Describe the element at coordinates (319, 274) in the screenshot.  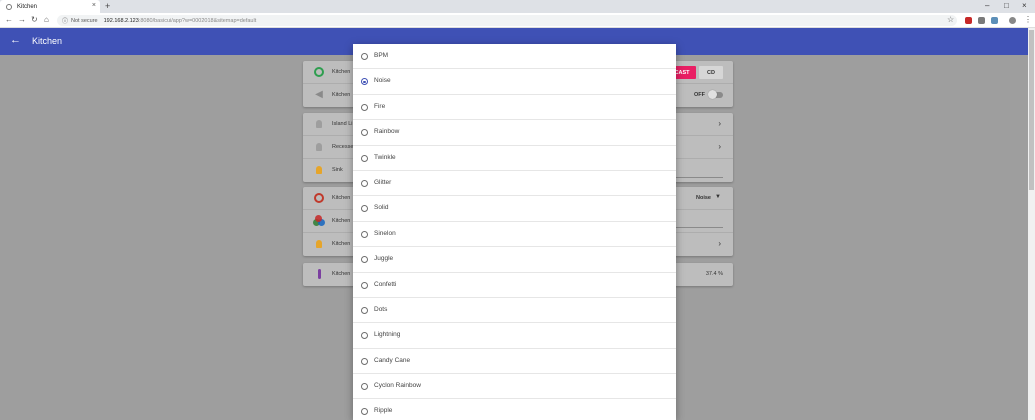
I see `thermometer-icon` at that location.